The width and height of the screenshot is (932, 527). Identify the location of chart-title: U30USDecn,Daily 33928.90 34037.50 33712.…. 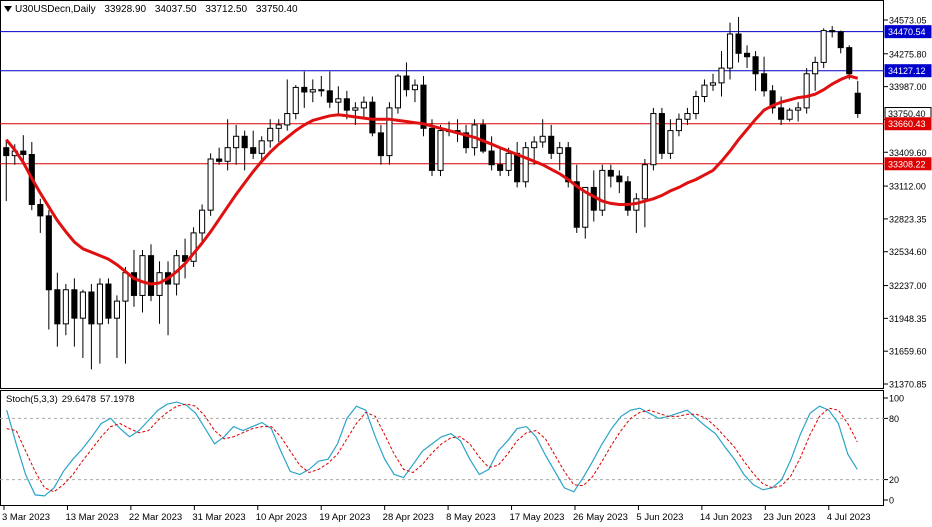
(154, 9).